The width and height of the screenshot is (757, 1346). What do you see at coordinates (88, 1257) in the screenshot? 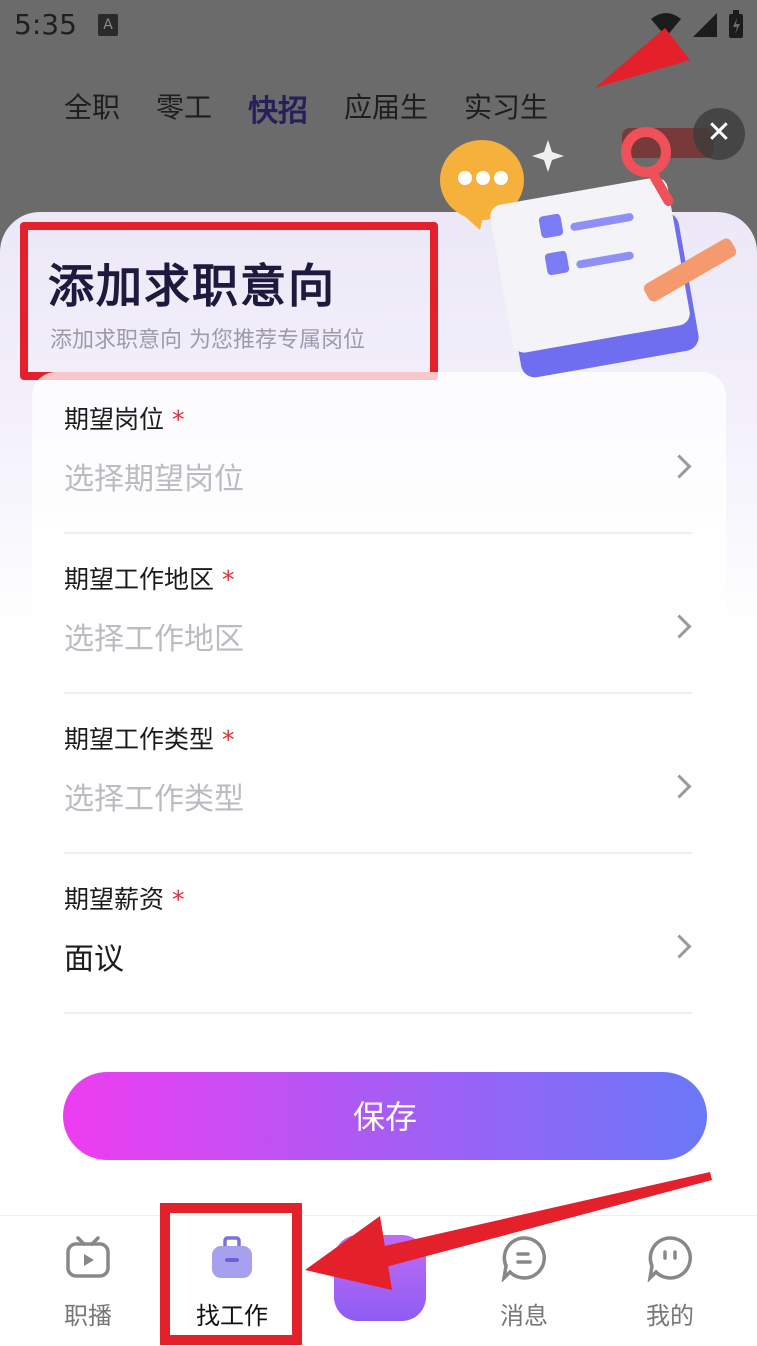
I see `tv-icon` at bounding box center [88, 1257].